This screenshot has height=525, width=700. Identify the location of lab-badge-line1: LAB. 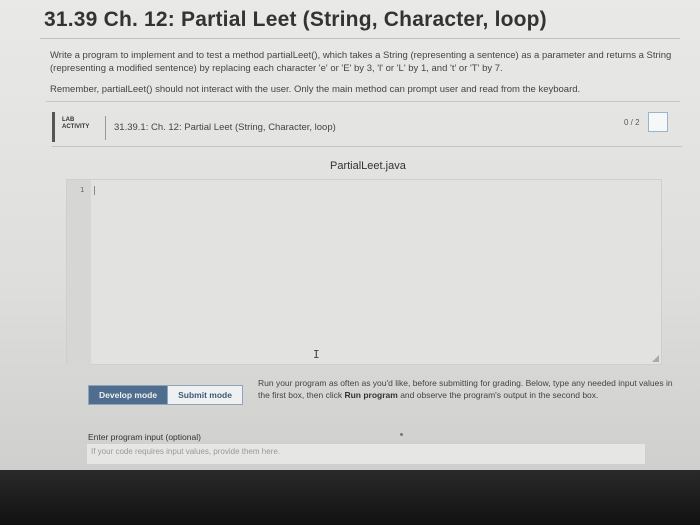
(68, 120).